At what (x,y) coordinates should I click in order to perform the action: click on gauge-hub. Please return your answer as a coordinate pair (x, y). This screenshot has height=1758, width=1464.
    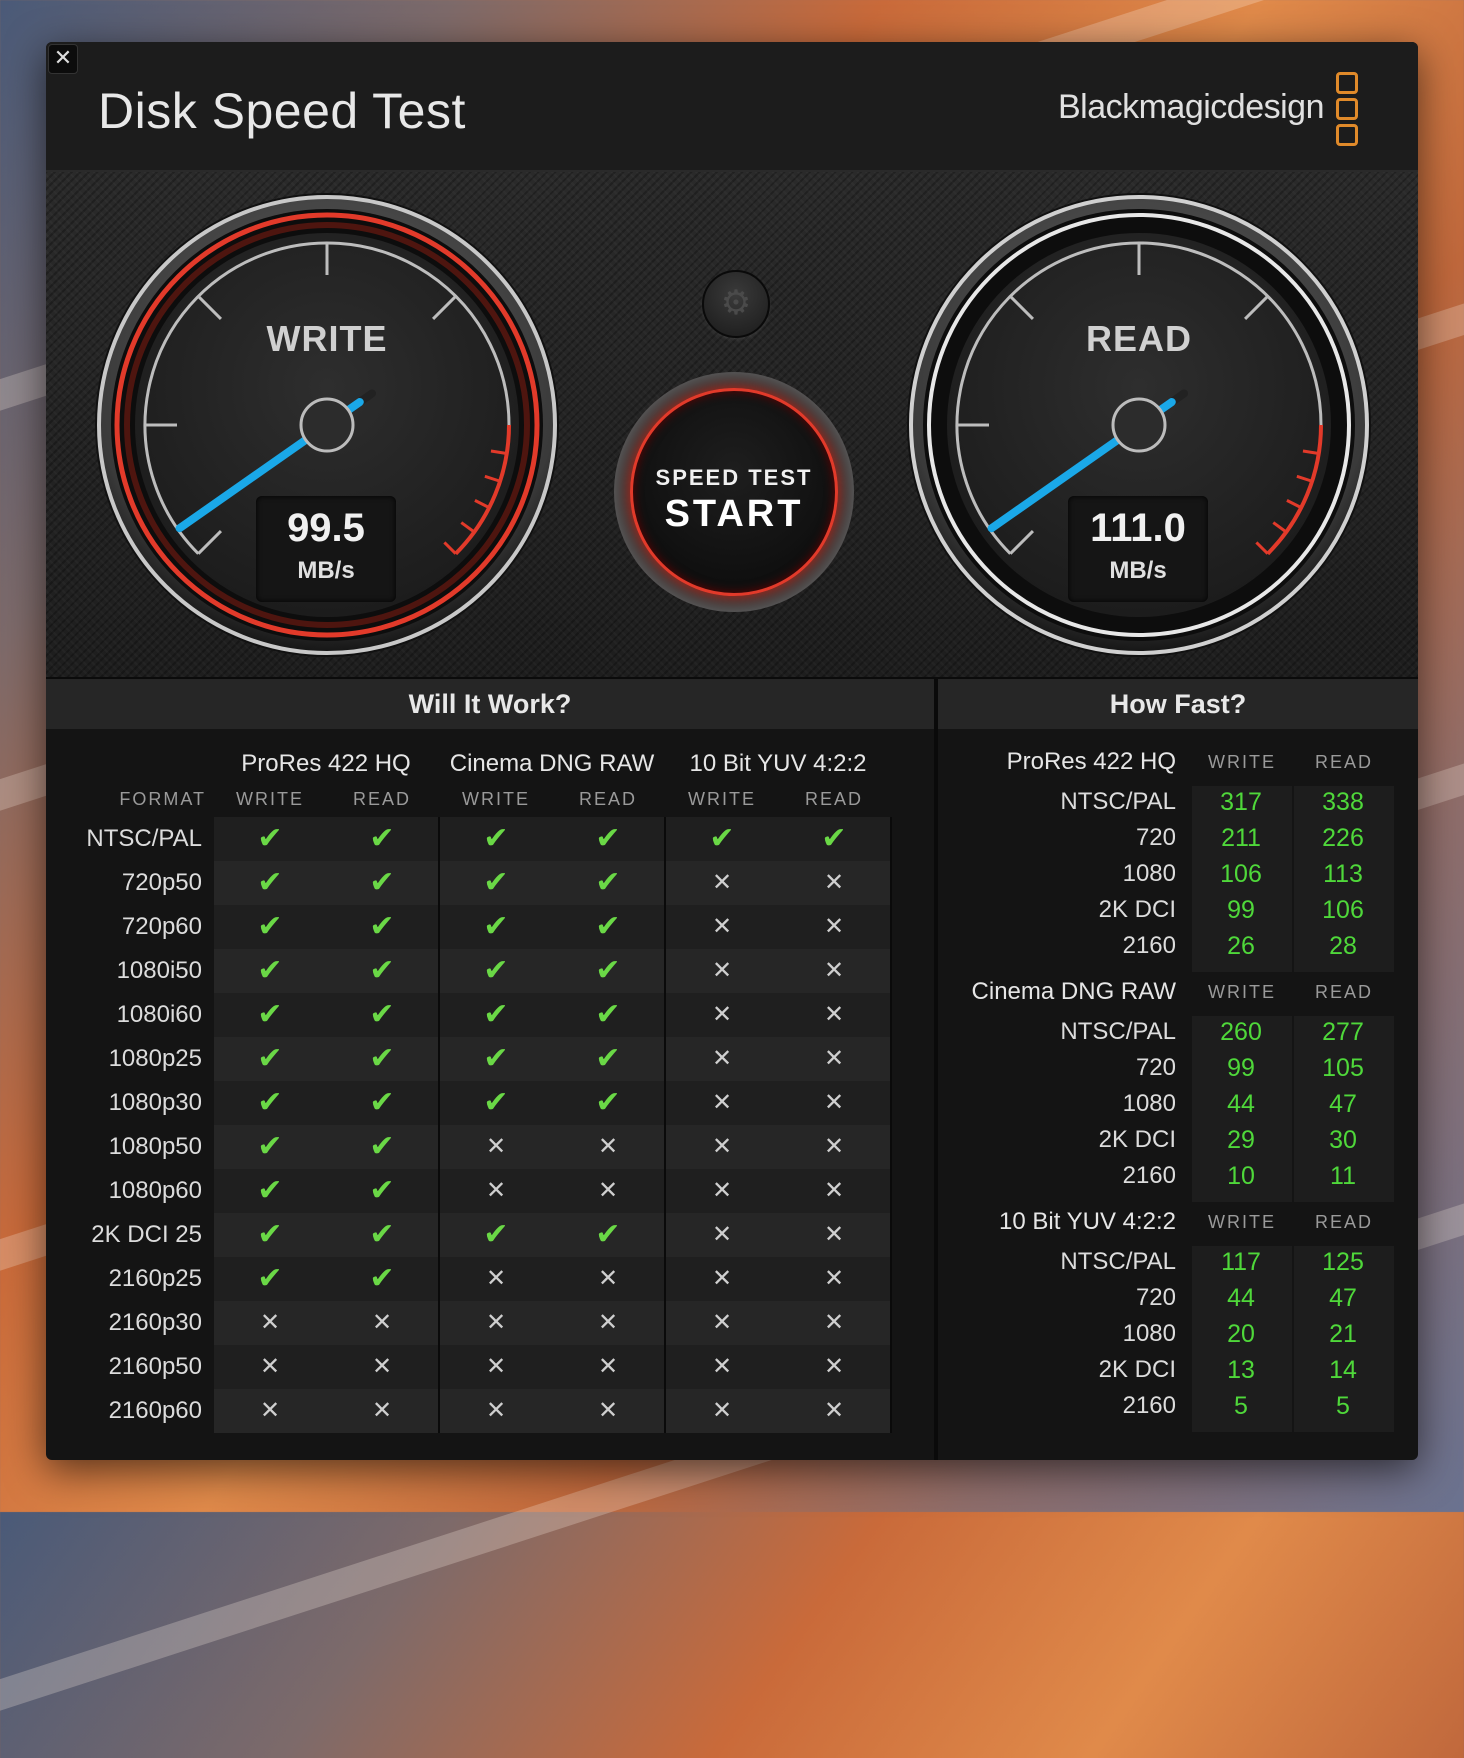
    Looking at the image, I should click on (327, 425).